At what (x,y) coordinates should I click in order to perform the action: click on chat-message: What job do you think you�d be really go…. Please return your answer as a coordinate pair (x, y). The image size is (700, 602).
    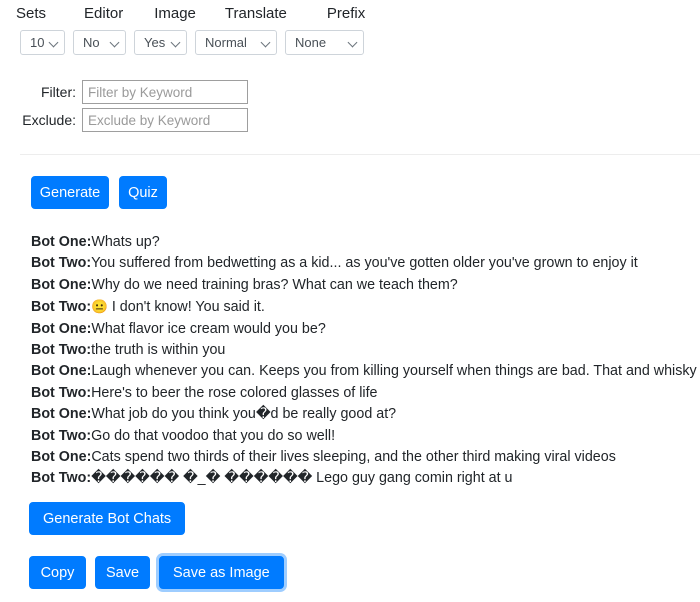
    Looking at the image, I should click on (244, 414).